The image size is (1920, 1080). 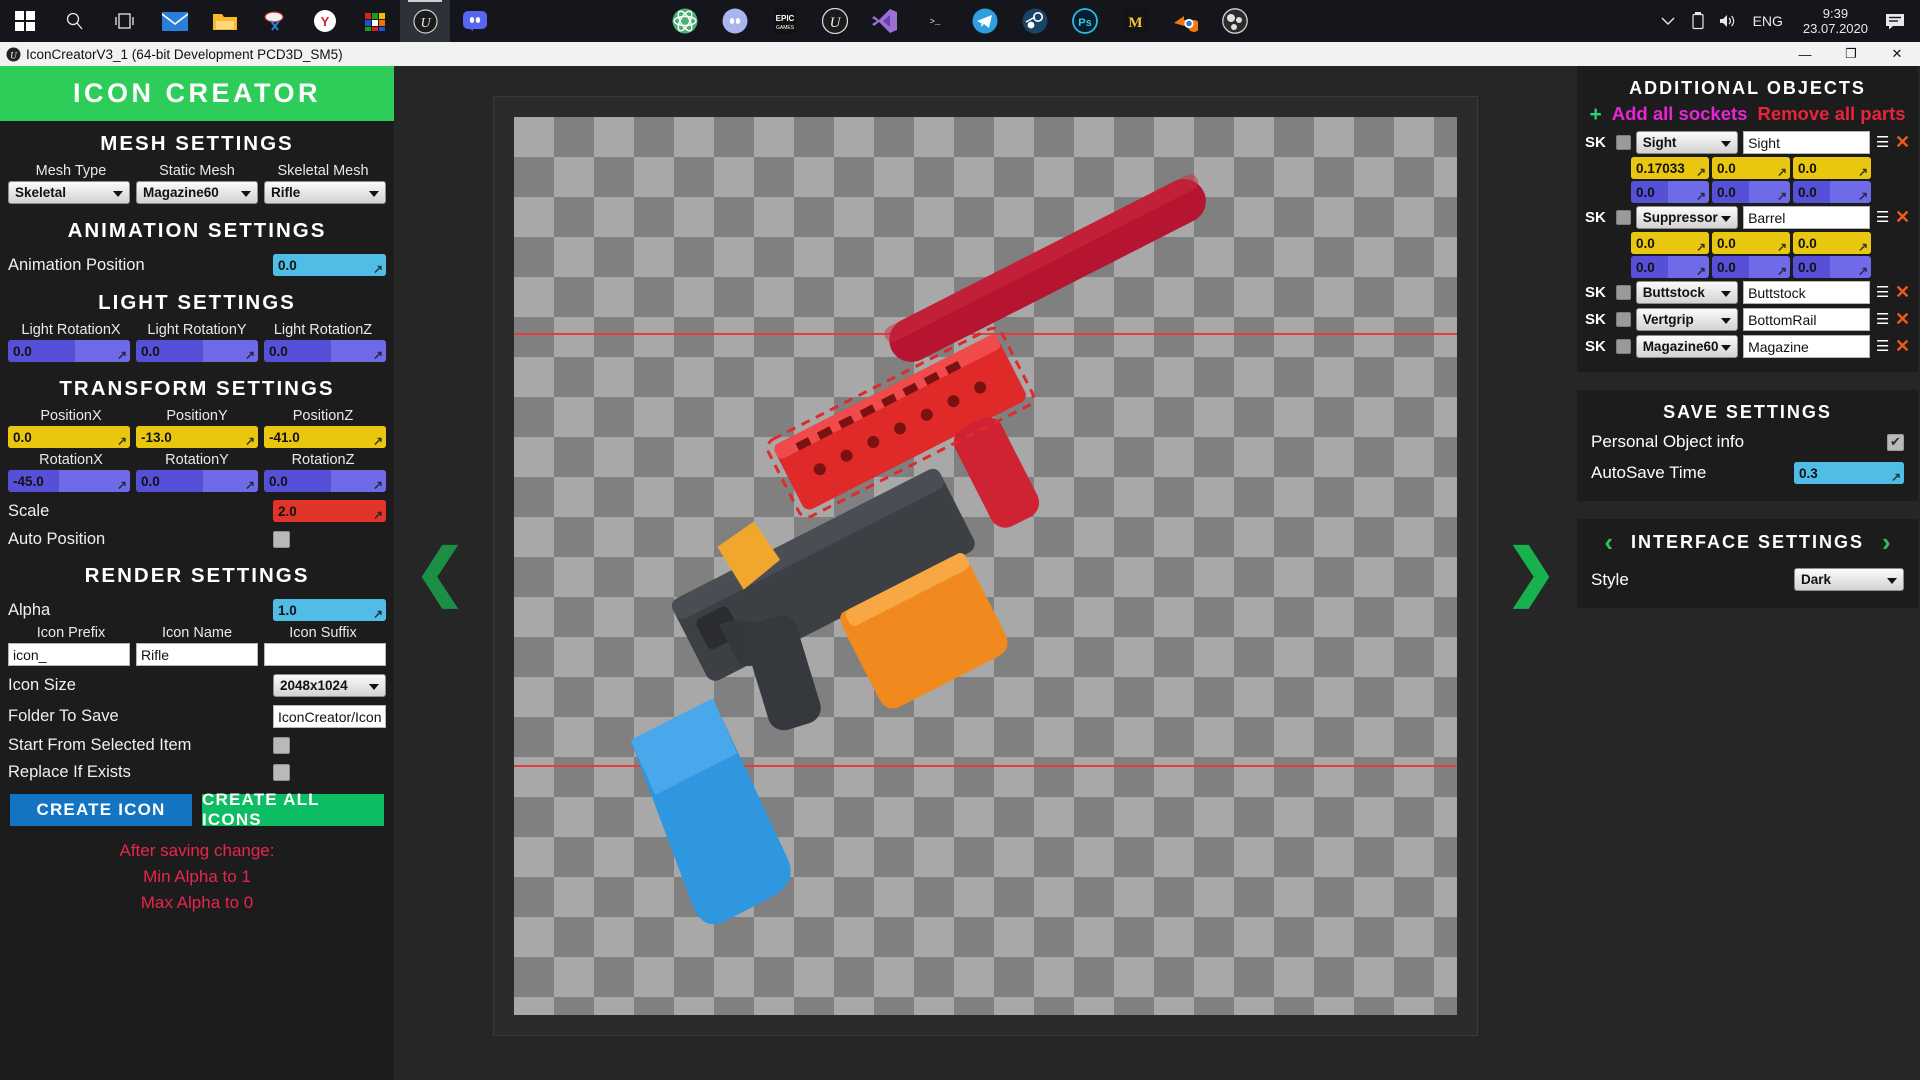 What do you see at coordinates (1608, 542) in the screenshot?
I see `interface-prev-arrow: ‹` at bounding box center [1608, 542].